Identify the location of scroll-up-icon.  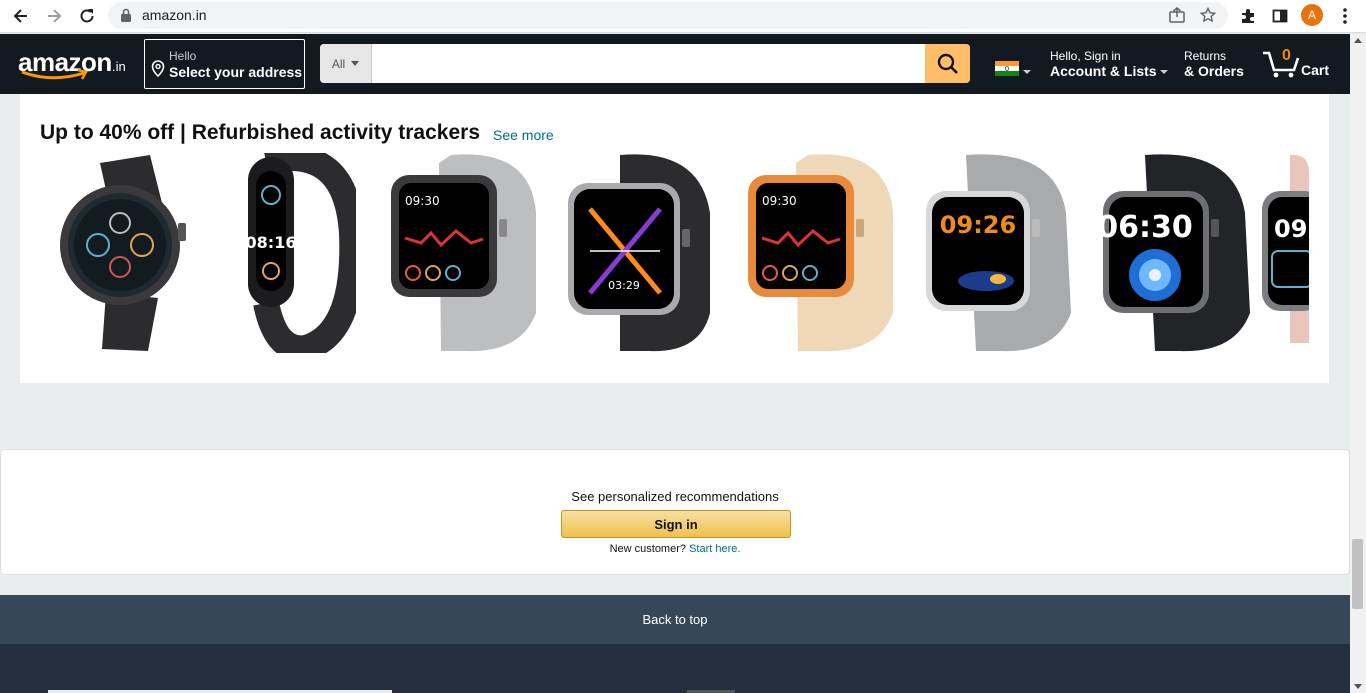
(1358, 40).